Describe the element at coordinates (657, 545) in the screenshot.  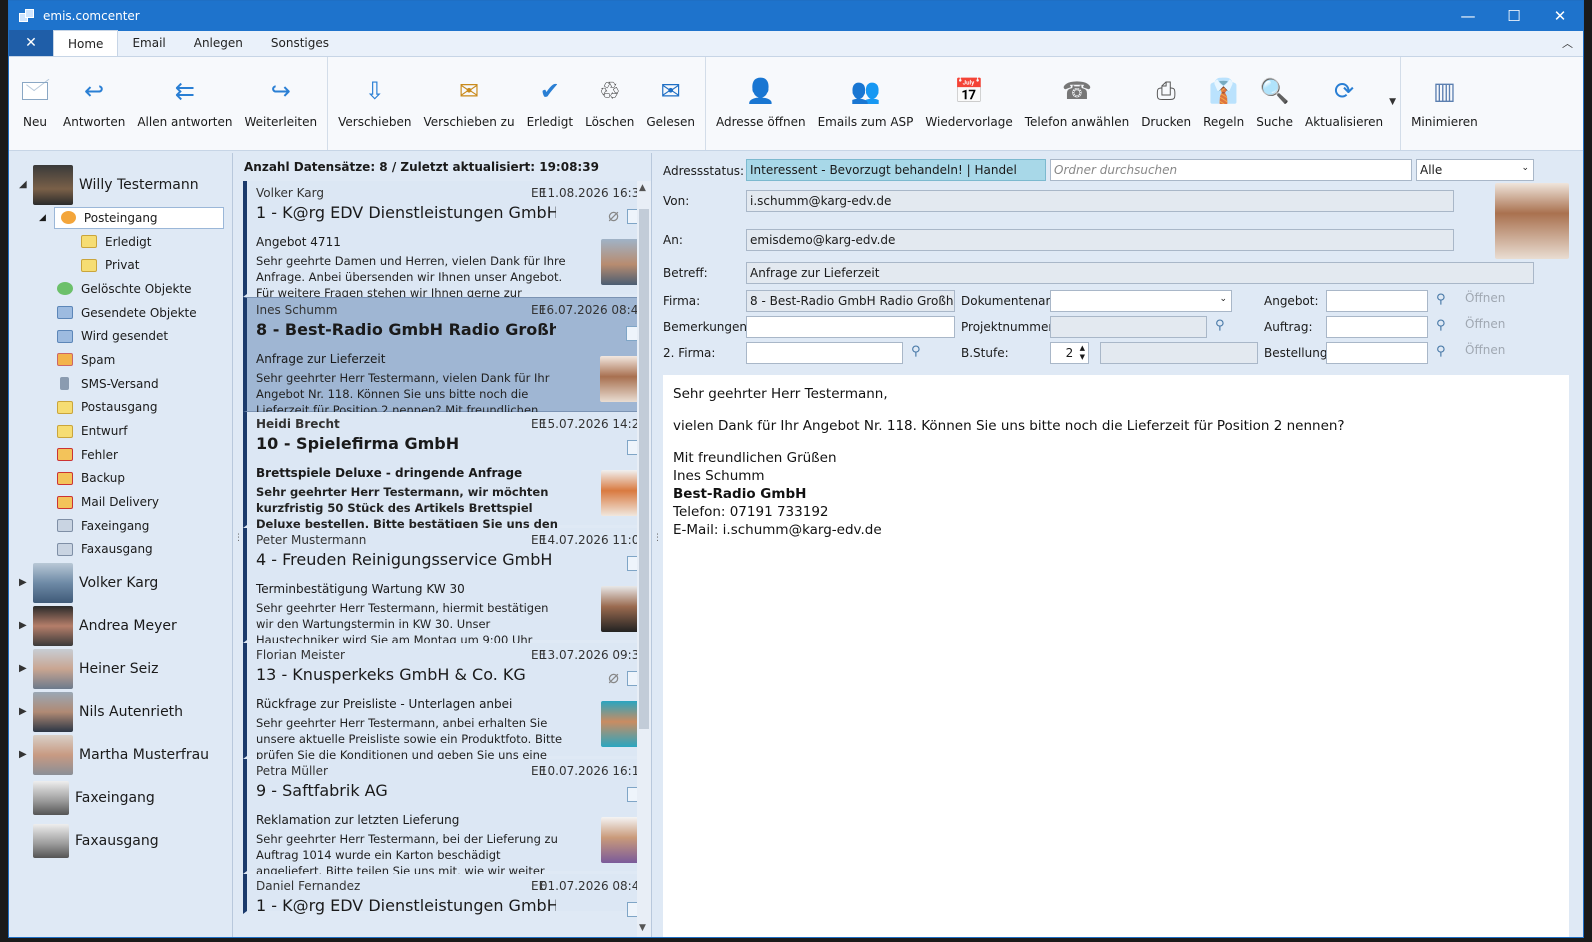
I see `splitter-right: ⋮` at that location.